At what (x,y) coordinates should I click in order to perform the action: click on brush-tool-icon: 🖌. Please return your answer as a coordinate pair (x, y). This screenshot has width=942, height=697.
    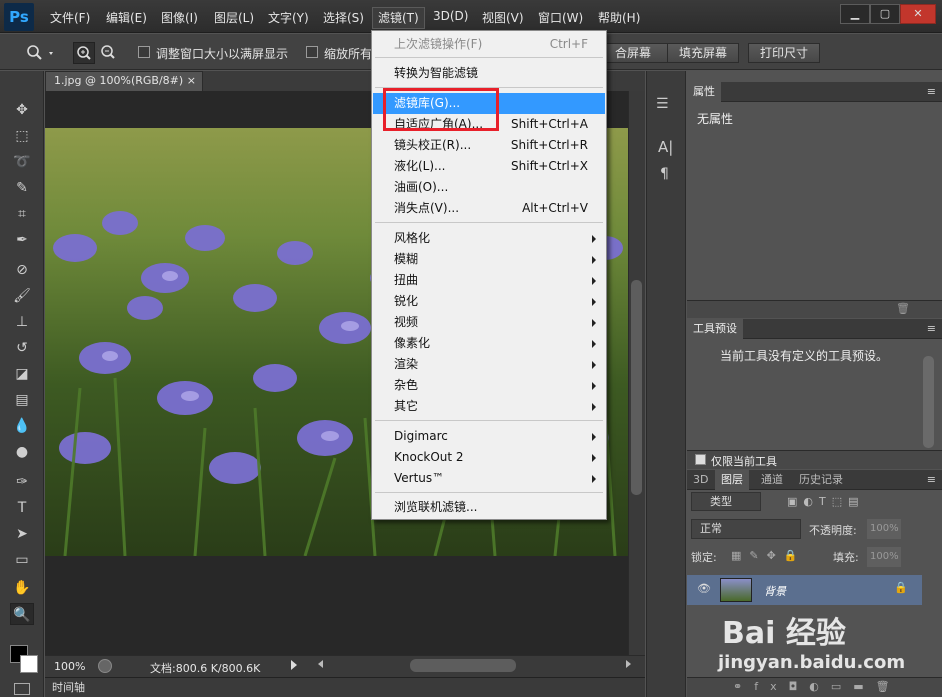
    Looking at the image, I should click on (22, 296).